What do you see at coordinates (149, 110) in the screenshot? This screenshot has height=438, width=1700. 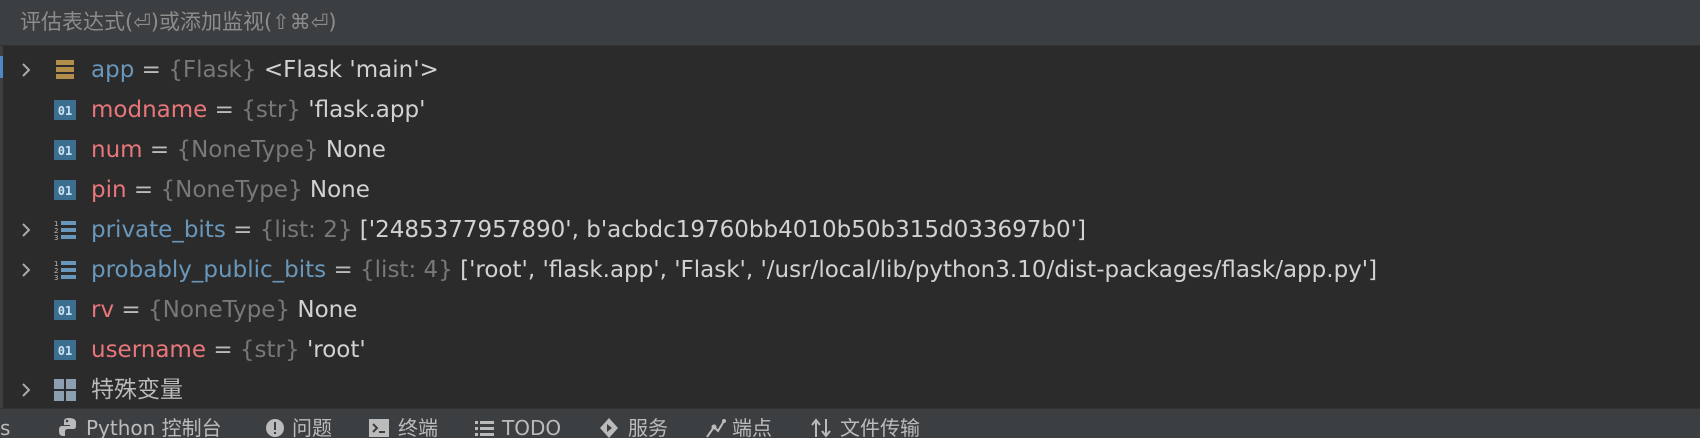 I see `variable-name: modname` at bounding box center [149, 110].